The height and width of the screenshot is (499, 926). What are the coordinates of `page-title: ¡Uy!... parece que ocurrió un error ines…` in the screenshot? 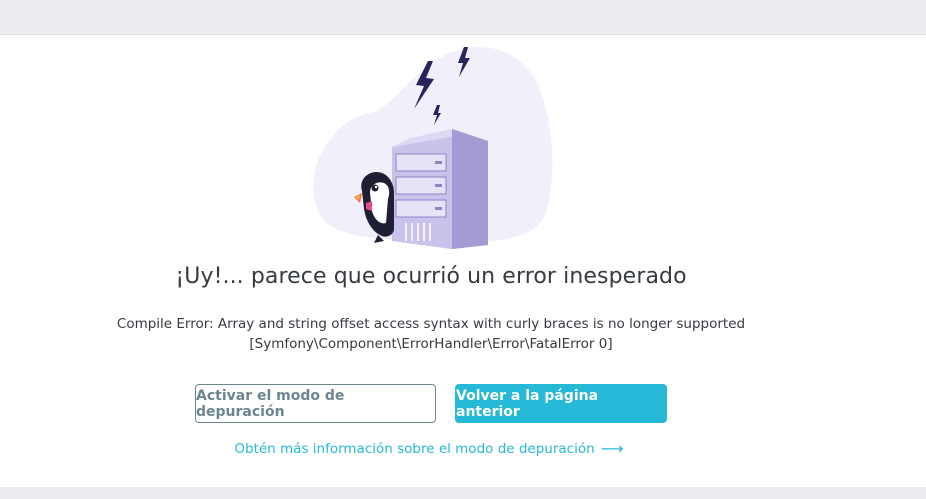 It's located at (431, 276).